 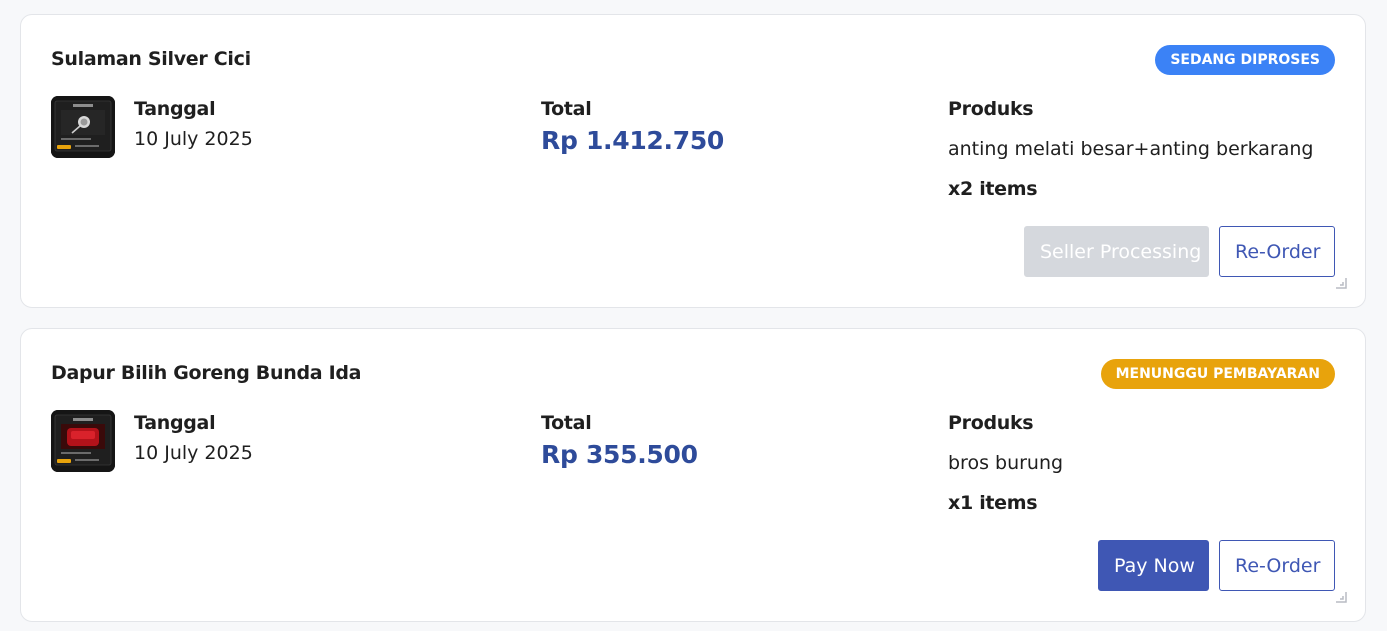 I want to click on pay-now-button: Pay Now, so click(x=1153, y=565).